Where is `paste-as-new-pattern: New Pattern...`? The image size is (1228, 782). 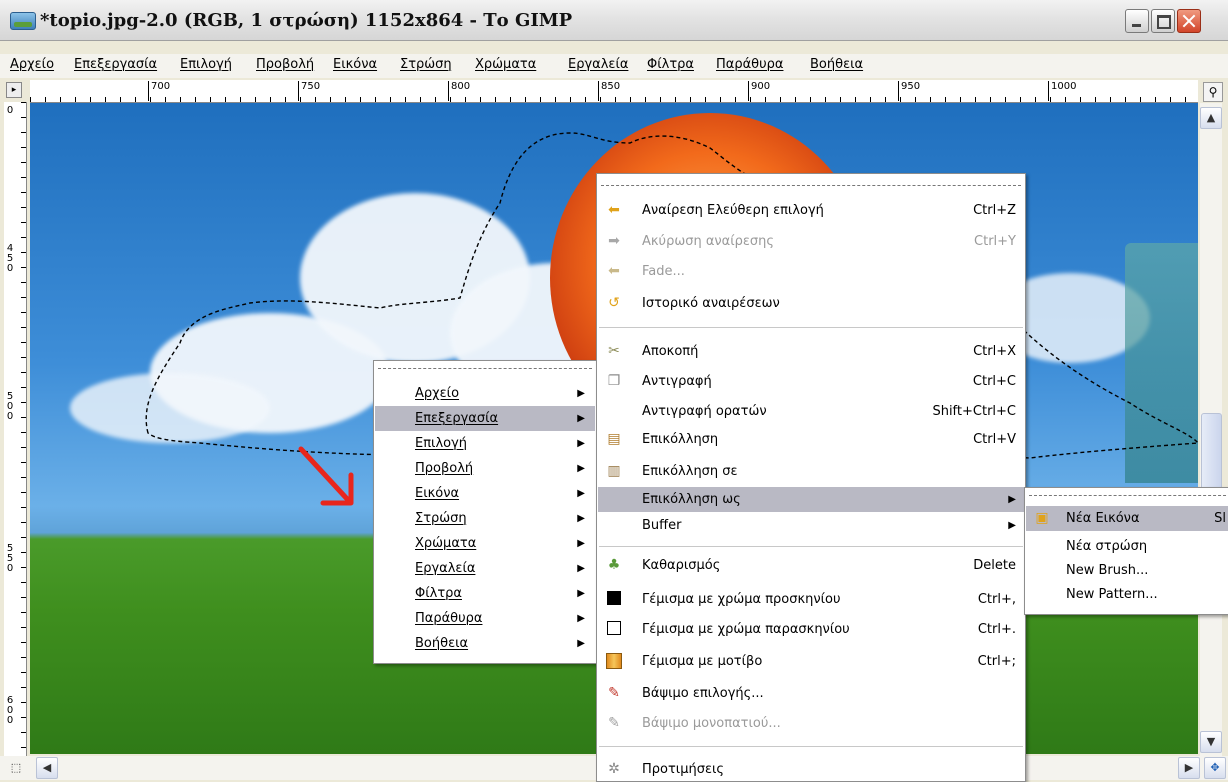 paste-as-new-pattern: New Pattern... is located at coordinates (1127, 594).